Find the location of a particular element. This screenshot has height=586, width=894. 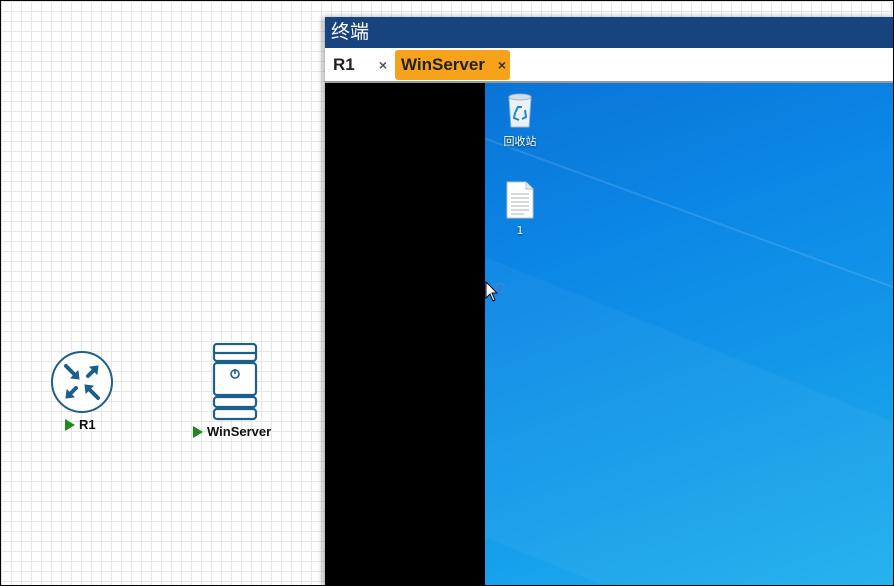

router-icon is located at coordinates (82, 382).